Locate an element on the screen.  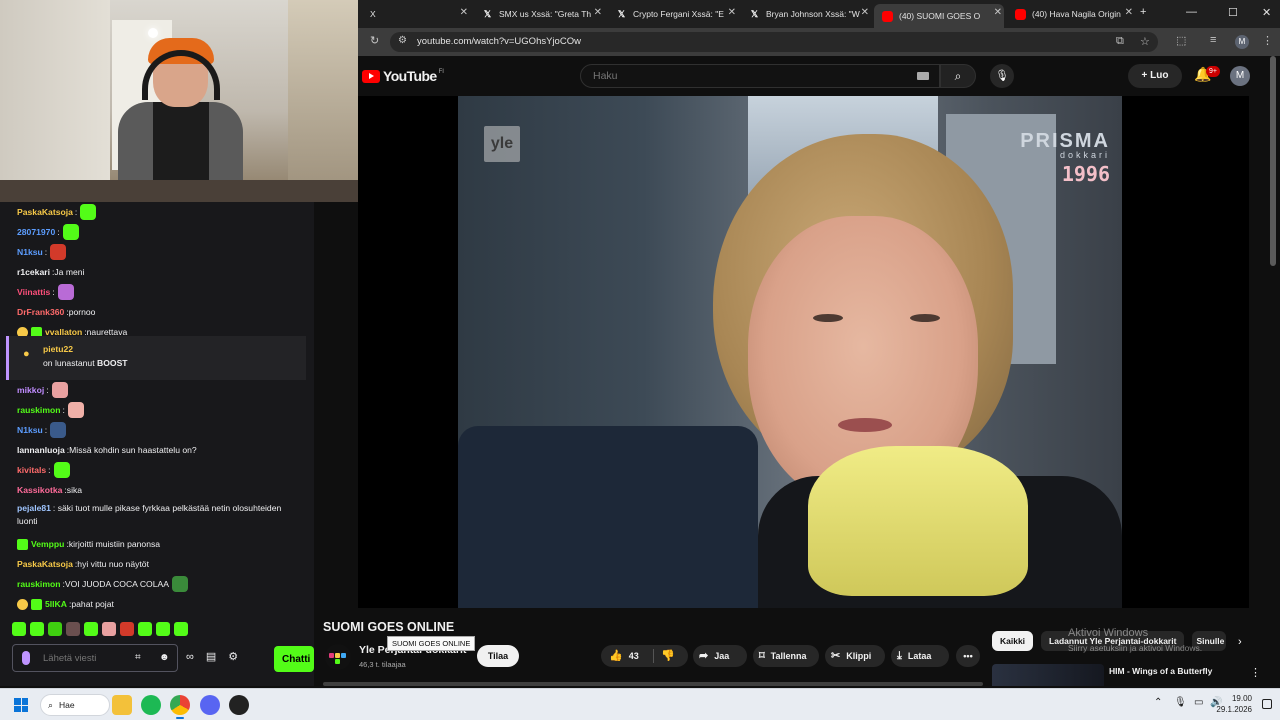
maximize-icon: ☐ is located at coordinates (1233, 12).